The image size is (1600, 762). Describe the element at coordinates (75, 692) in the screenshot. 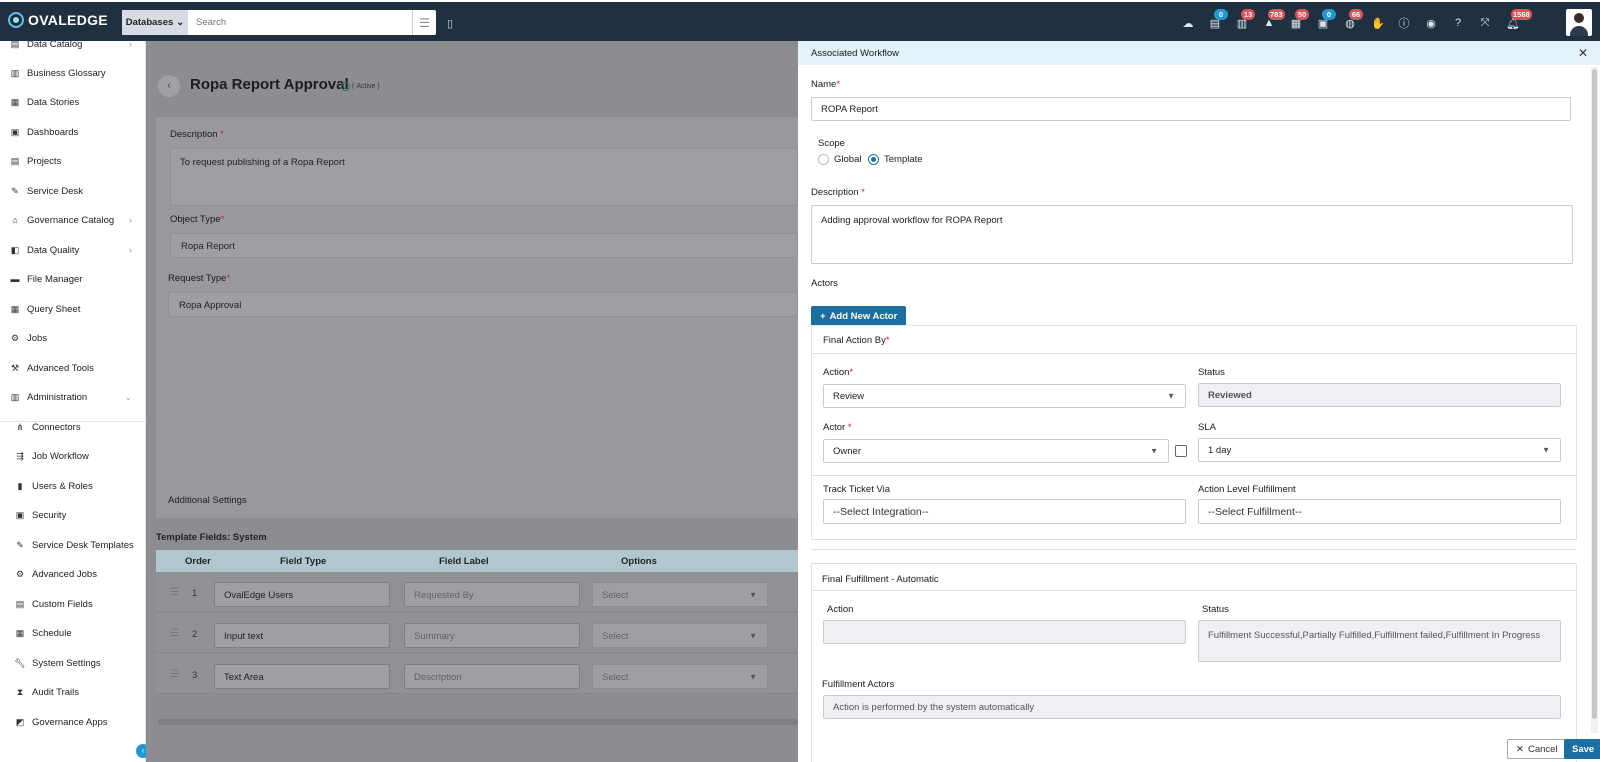

I see `sidebar-item-audit-trails: ⧗ Audit Trails` at that location.